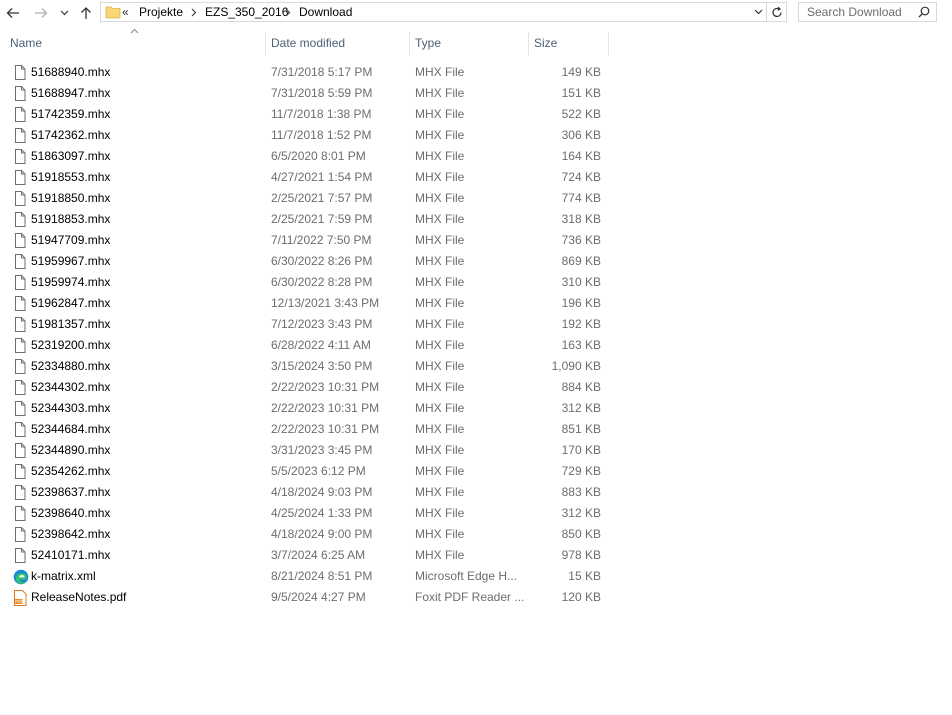 Image resolution: width=952 pixels, height=715 pixels. I want to click on pdf-icon: PDF, so click(20, 598).